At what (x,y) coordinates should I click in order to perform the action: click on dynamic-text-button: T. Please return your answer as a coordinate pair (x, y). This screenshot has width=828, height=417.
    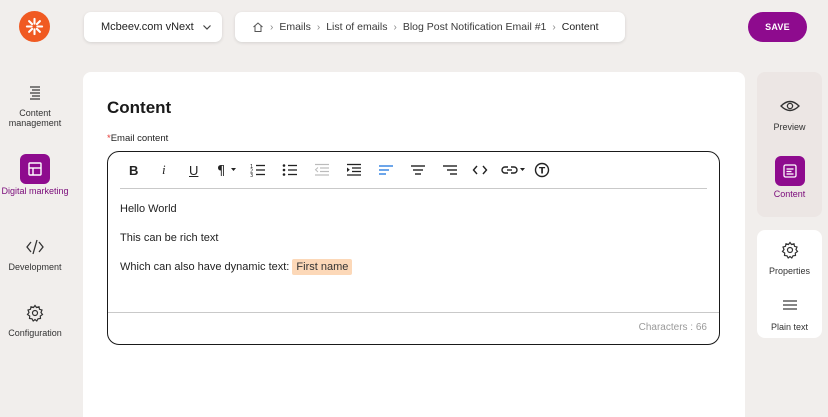
    Looking at the image, I should click on (542, 170).